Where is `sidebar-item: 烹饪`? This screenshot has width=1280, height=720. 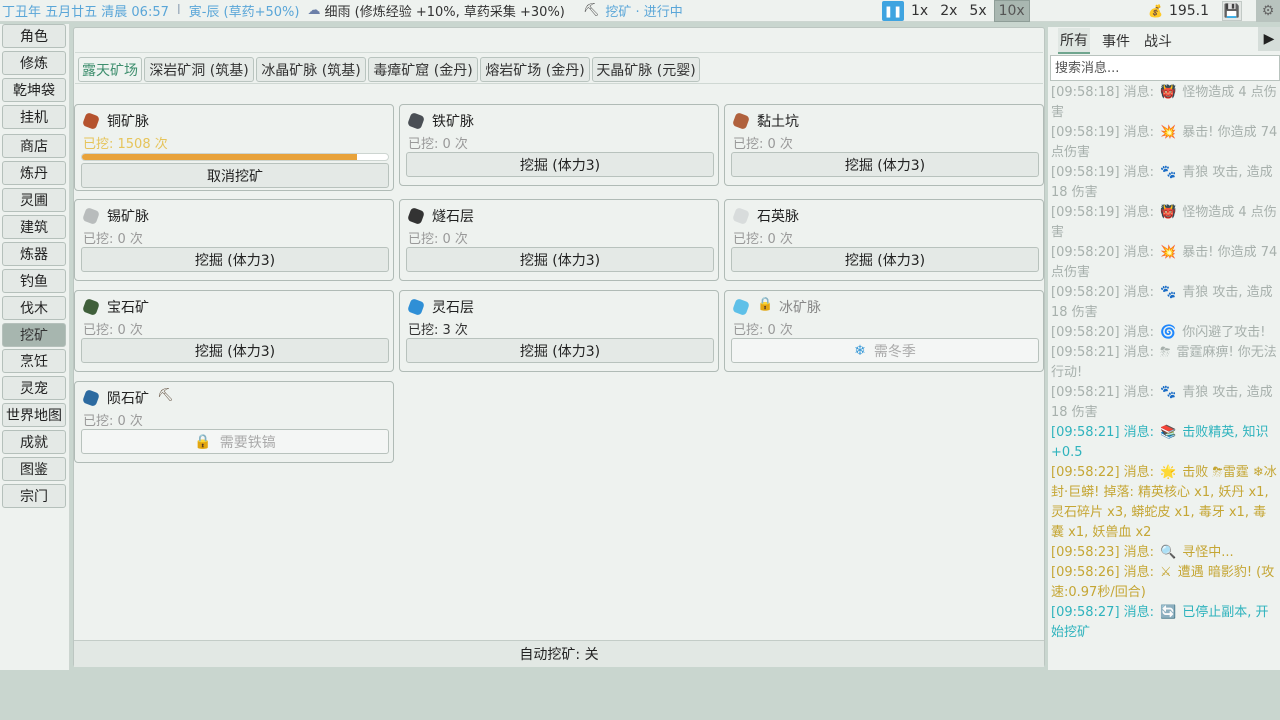 sidebar-item: 烹饪 is located at coordinates (34, 361).